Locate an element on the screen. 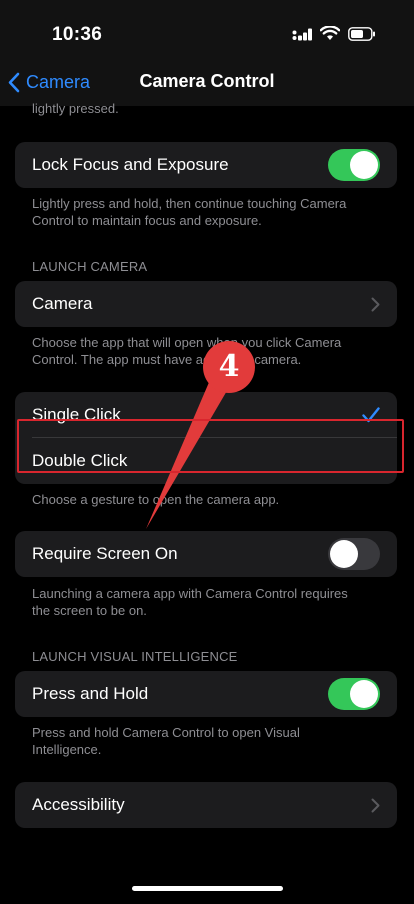 The width and height of the screenshot is (414, 904). home-indicator is located at coordinates (207, 888).